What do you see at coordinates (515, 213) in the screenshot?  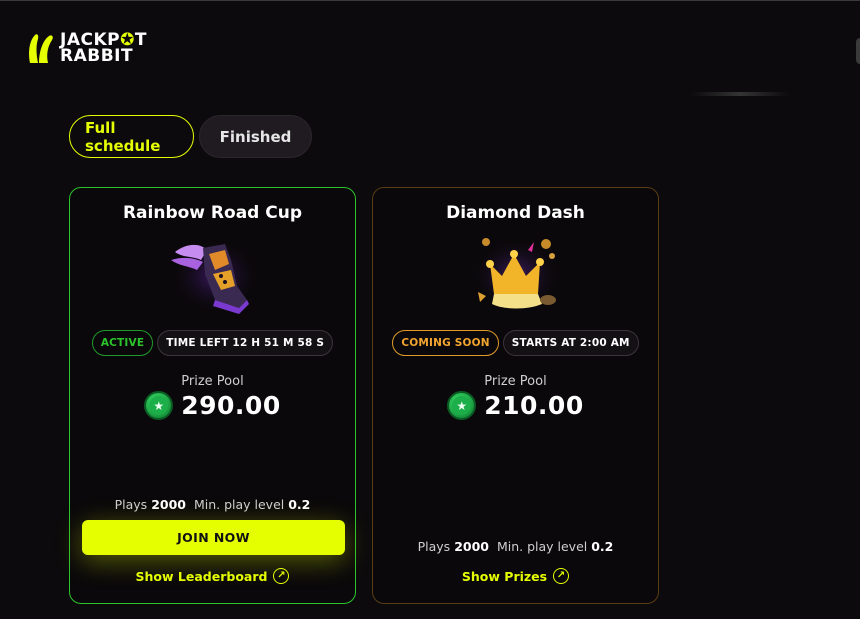 I see `card-title: Diamond Dash` at bounding box center [515, 213].